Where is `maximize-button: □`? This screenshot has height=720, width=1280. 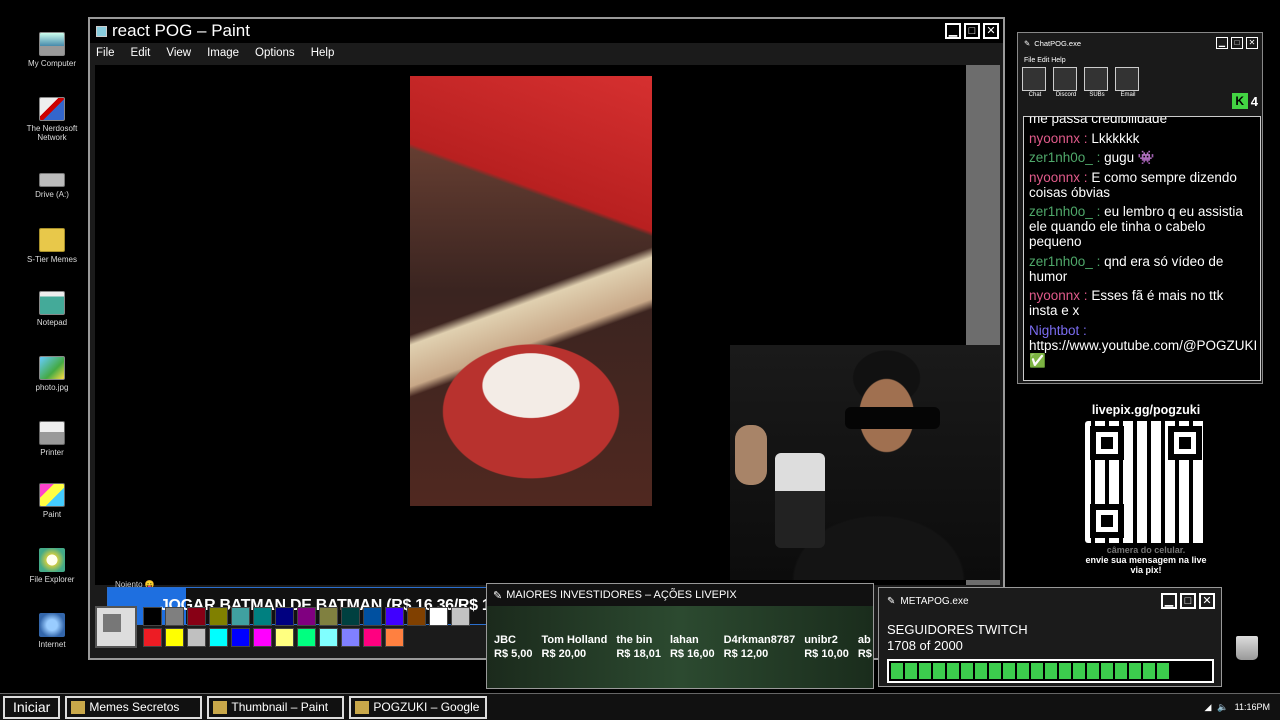
maximize-button: □ is located at coordinates (972, 31).